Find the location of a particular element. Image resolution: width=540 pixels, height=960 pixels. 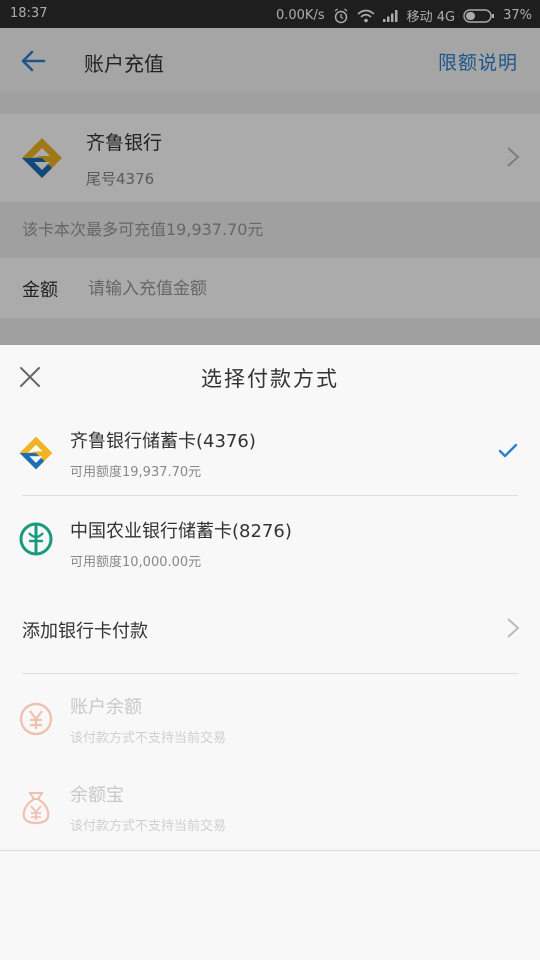

chevron-right-icon is located at coordinates (513, 628).